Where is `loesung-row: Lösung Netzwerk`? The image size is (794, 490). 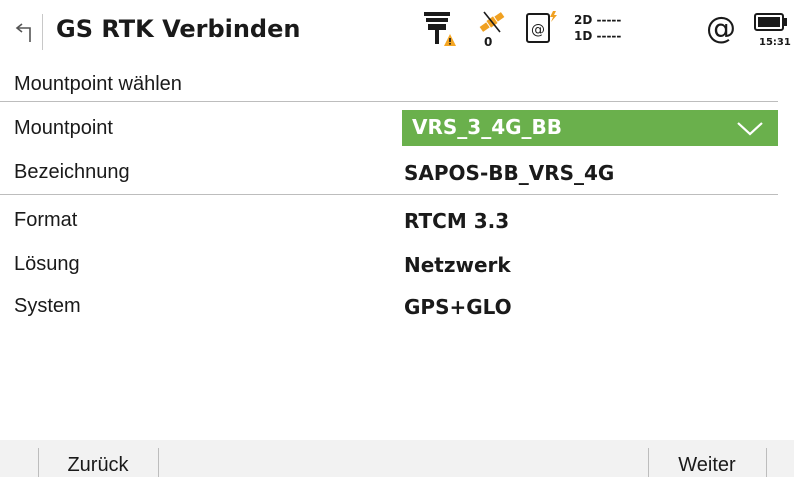 loesung-row: Lösung Netzwerk is located at coordinates (397, 264).